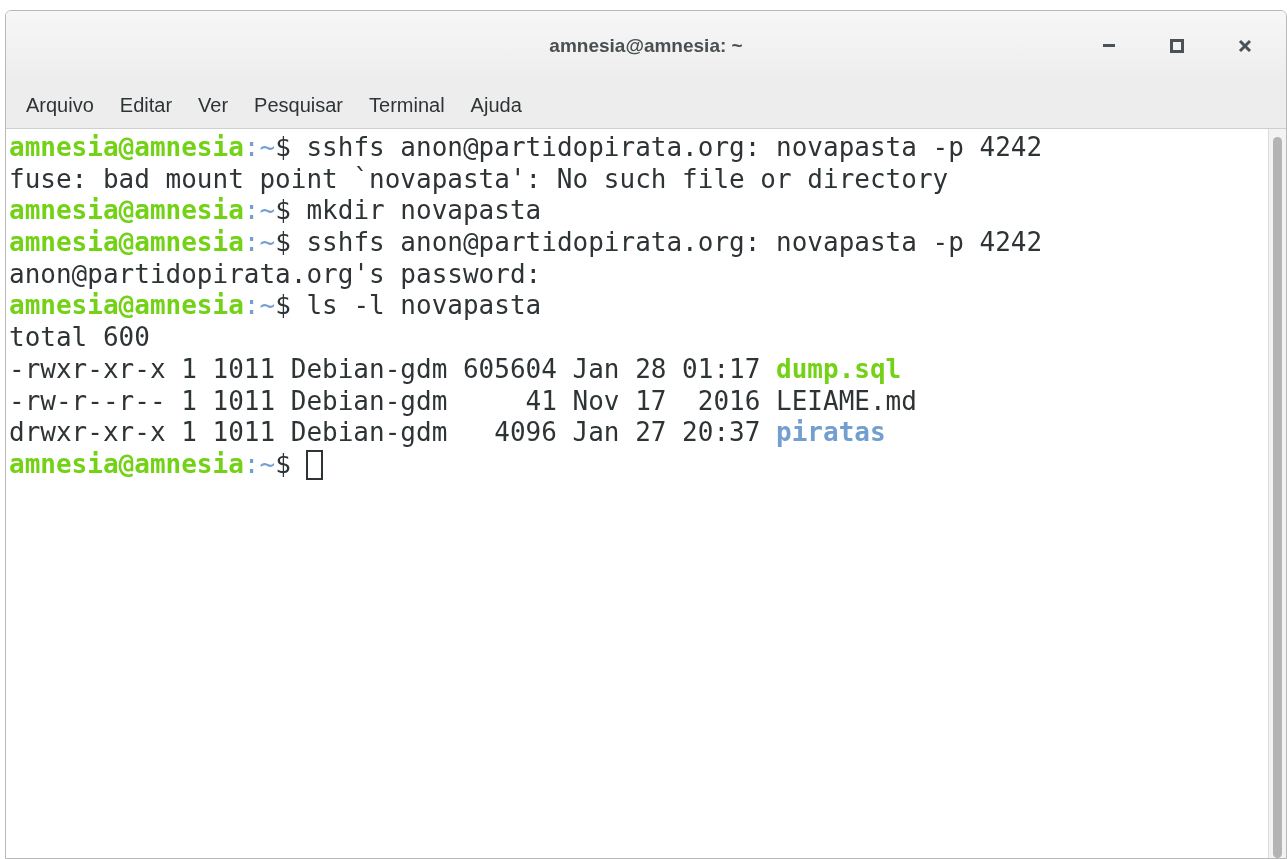 This screenshot has height=859, width=1287. What do you see at coordinates (646, 45) in the screenshot?
I see `window-title: amnesia@amnesia: ~` at bounding box center [646, 45].